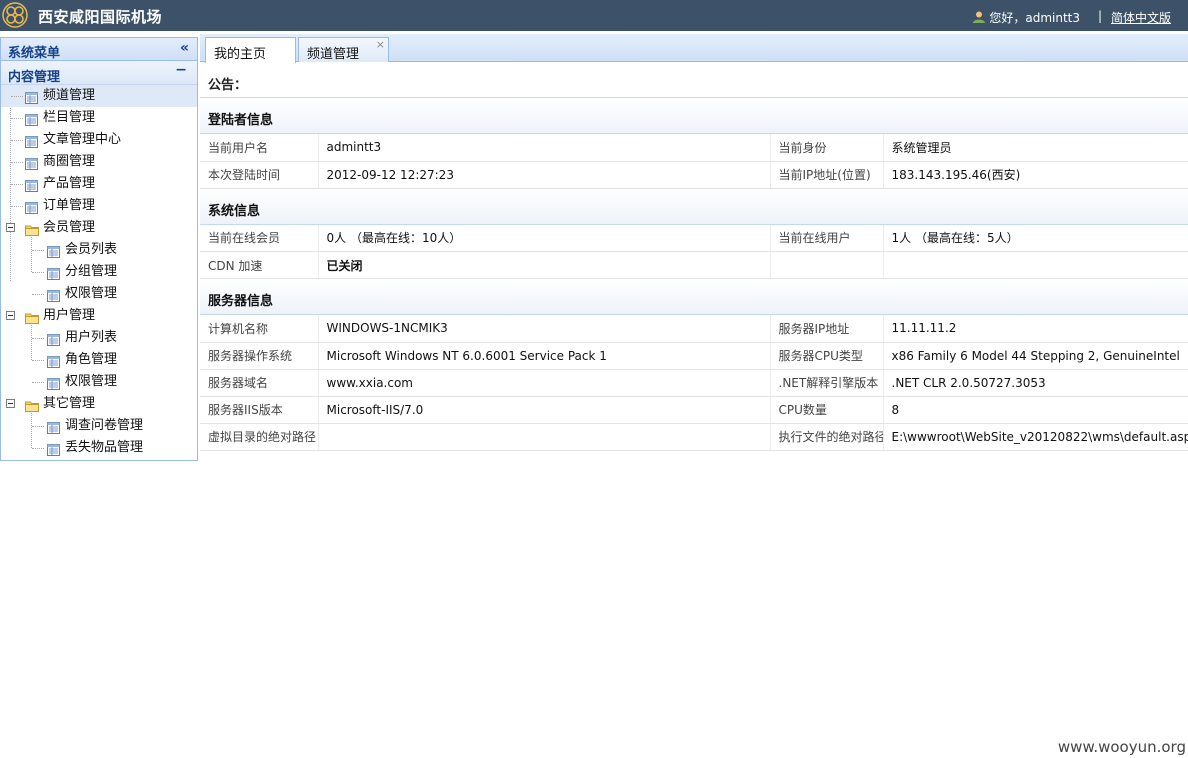 The width and height of the screenshot is (1188, 758). What do you see at coordinates (99, 140) in the screenshot?
I see `sidebar-item-article: 文章管理中心` at bounding box center [99, 140].